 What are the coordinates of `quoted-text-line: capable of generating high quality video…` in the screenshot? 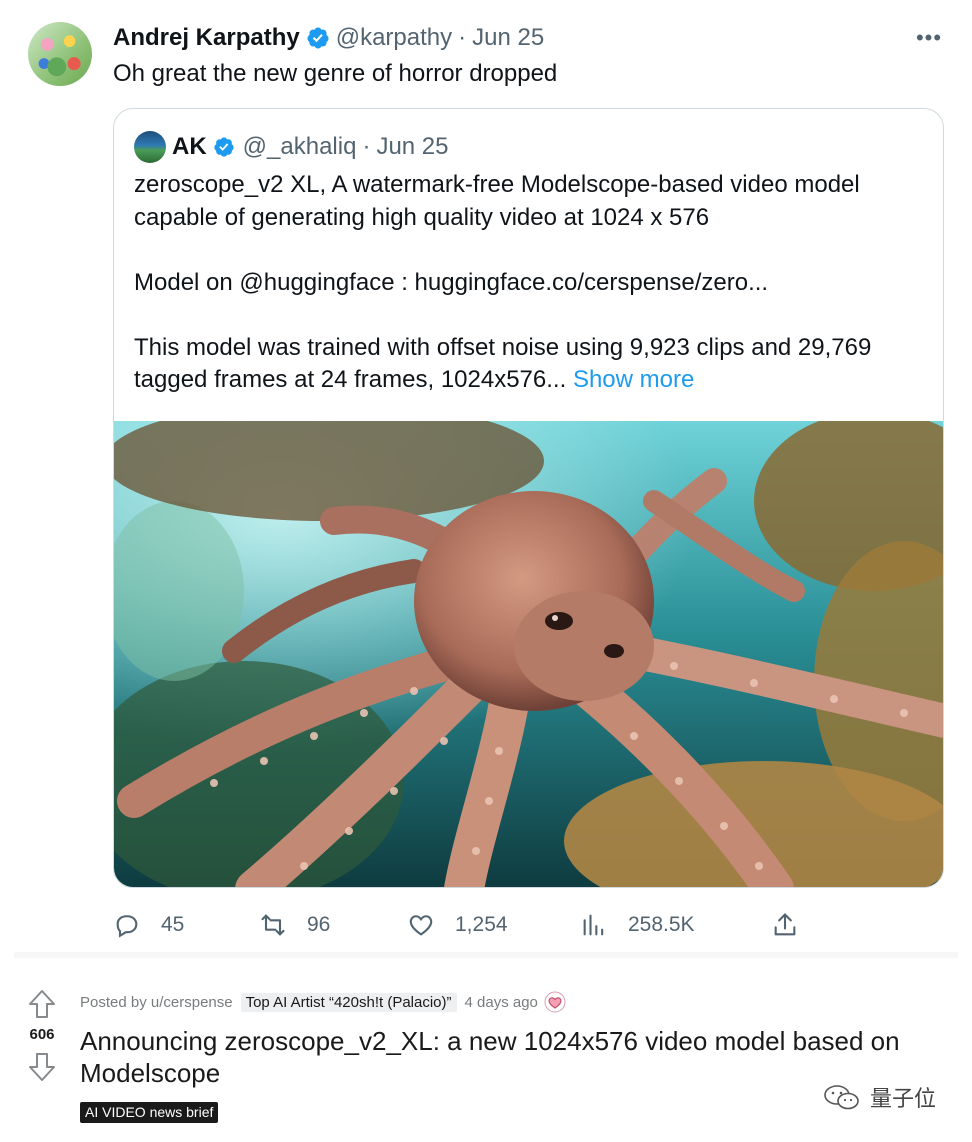 It's located at (422, 217).